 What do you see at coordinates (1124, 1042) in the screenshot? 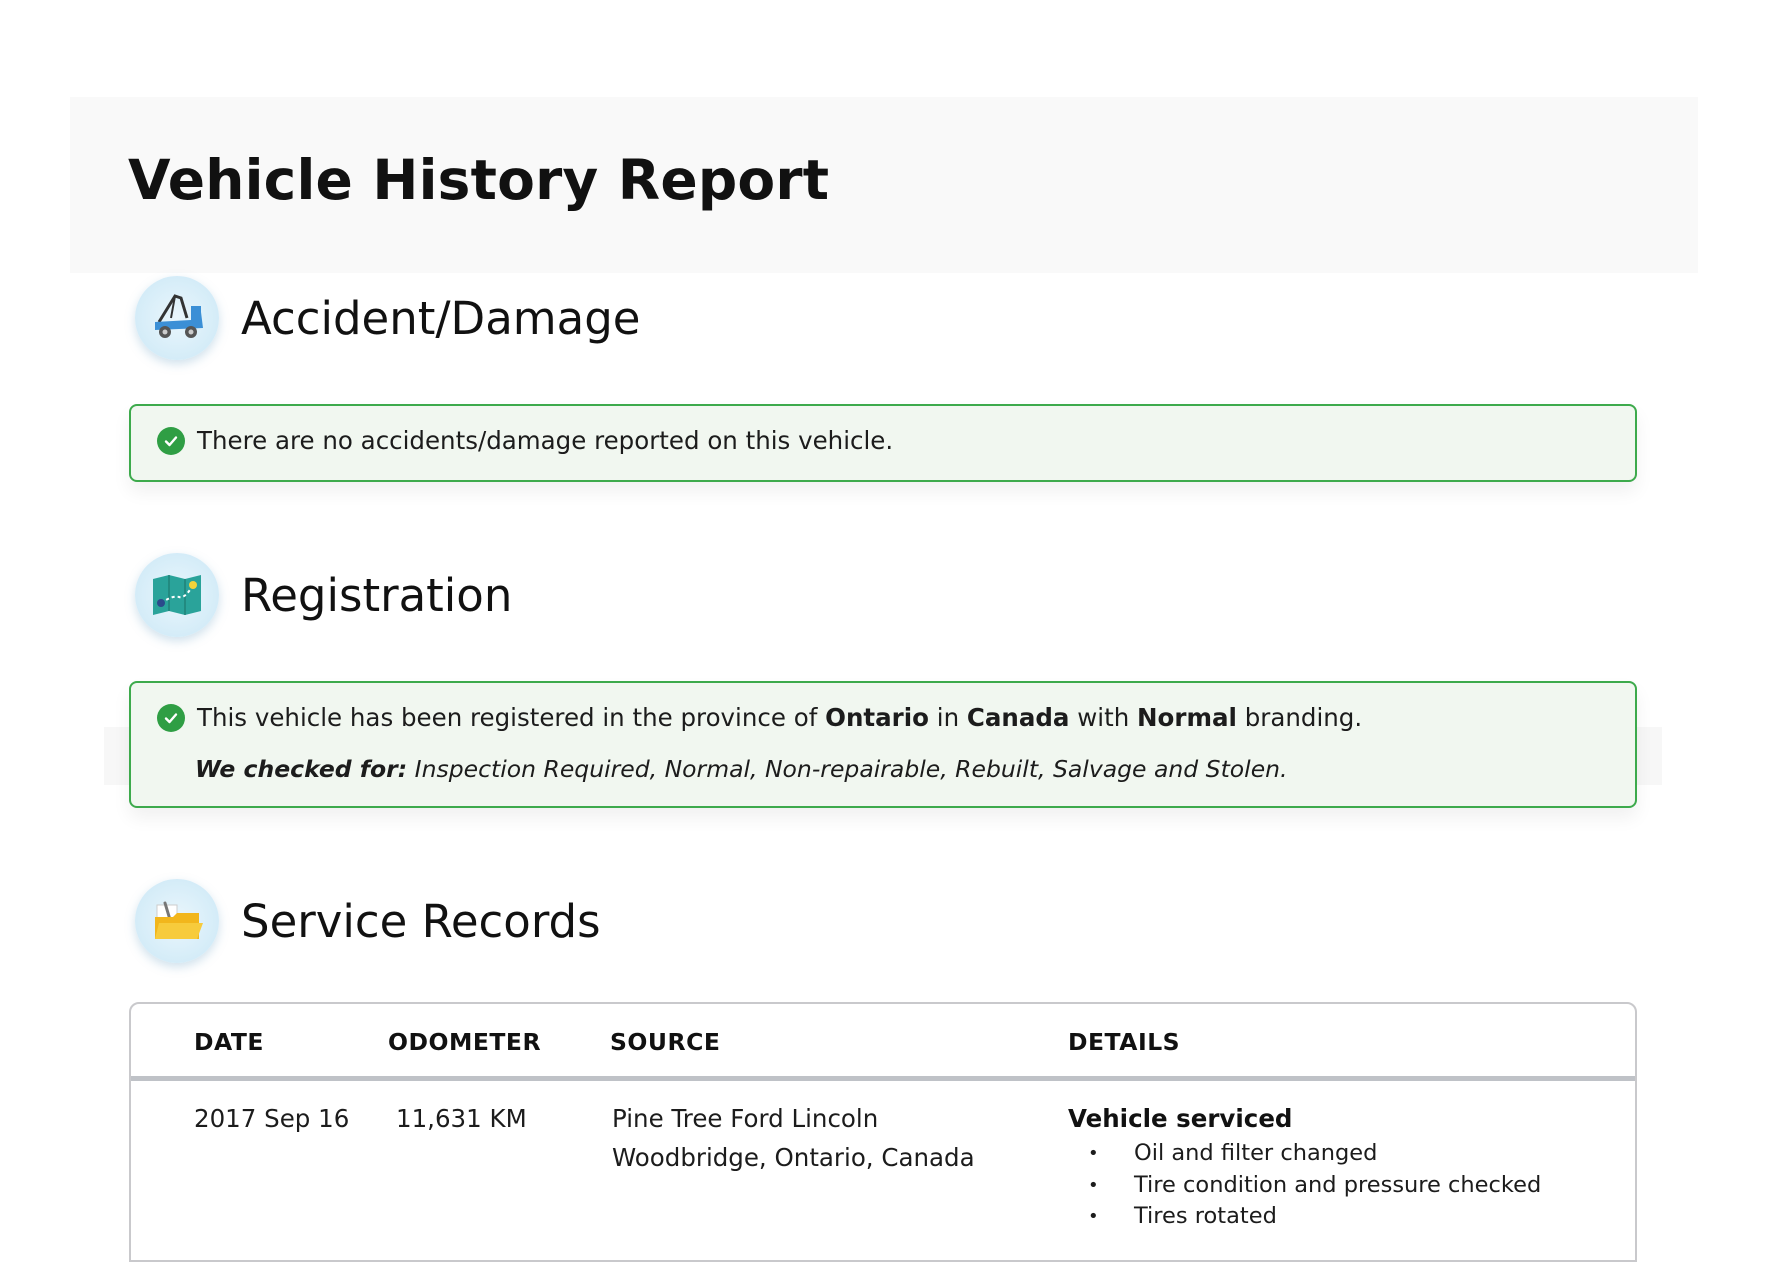
I see `column-header-details: DETAILS` at bounding box center [1124, 1042].